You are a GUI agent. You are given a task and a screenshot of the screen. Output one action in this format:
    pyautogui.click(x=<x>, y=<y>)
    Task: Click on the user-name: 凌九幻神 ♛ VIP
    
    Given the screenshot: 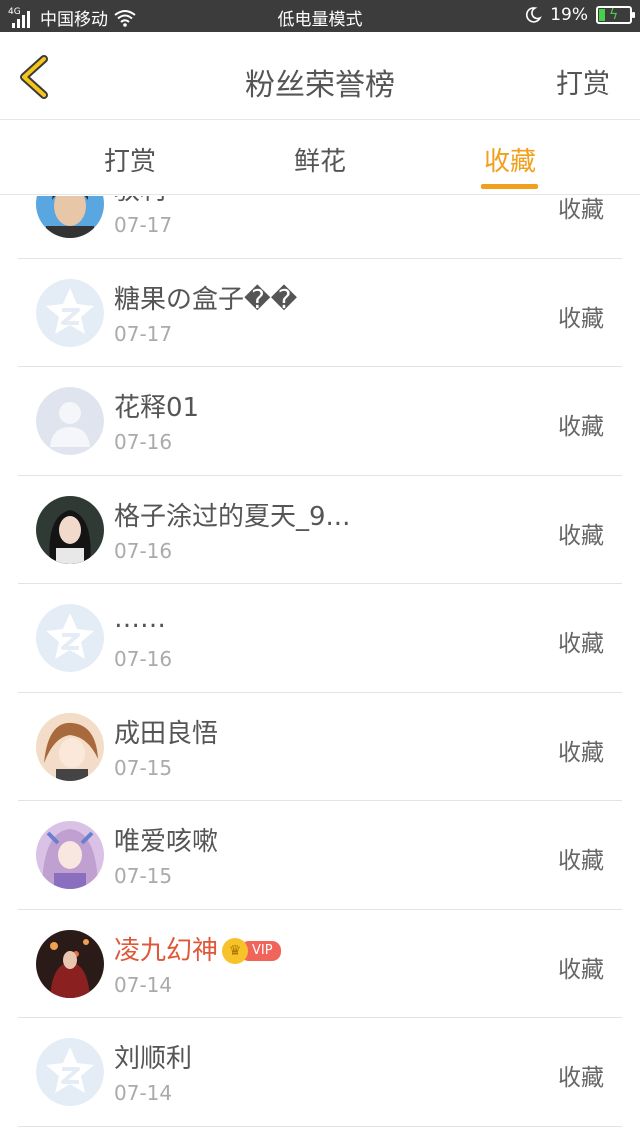 What is the action you would take?
    pyautogui.click(x=197, y=948)
    